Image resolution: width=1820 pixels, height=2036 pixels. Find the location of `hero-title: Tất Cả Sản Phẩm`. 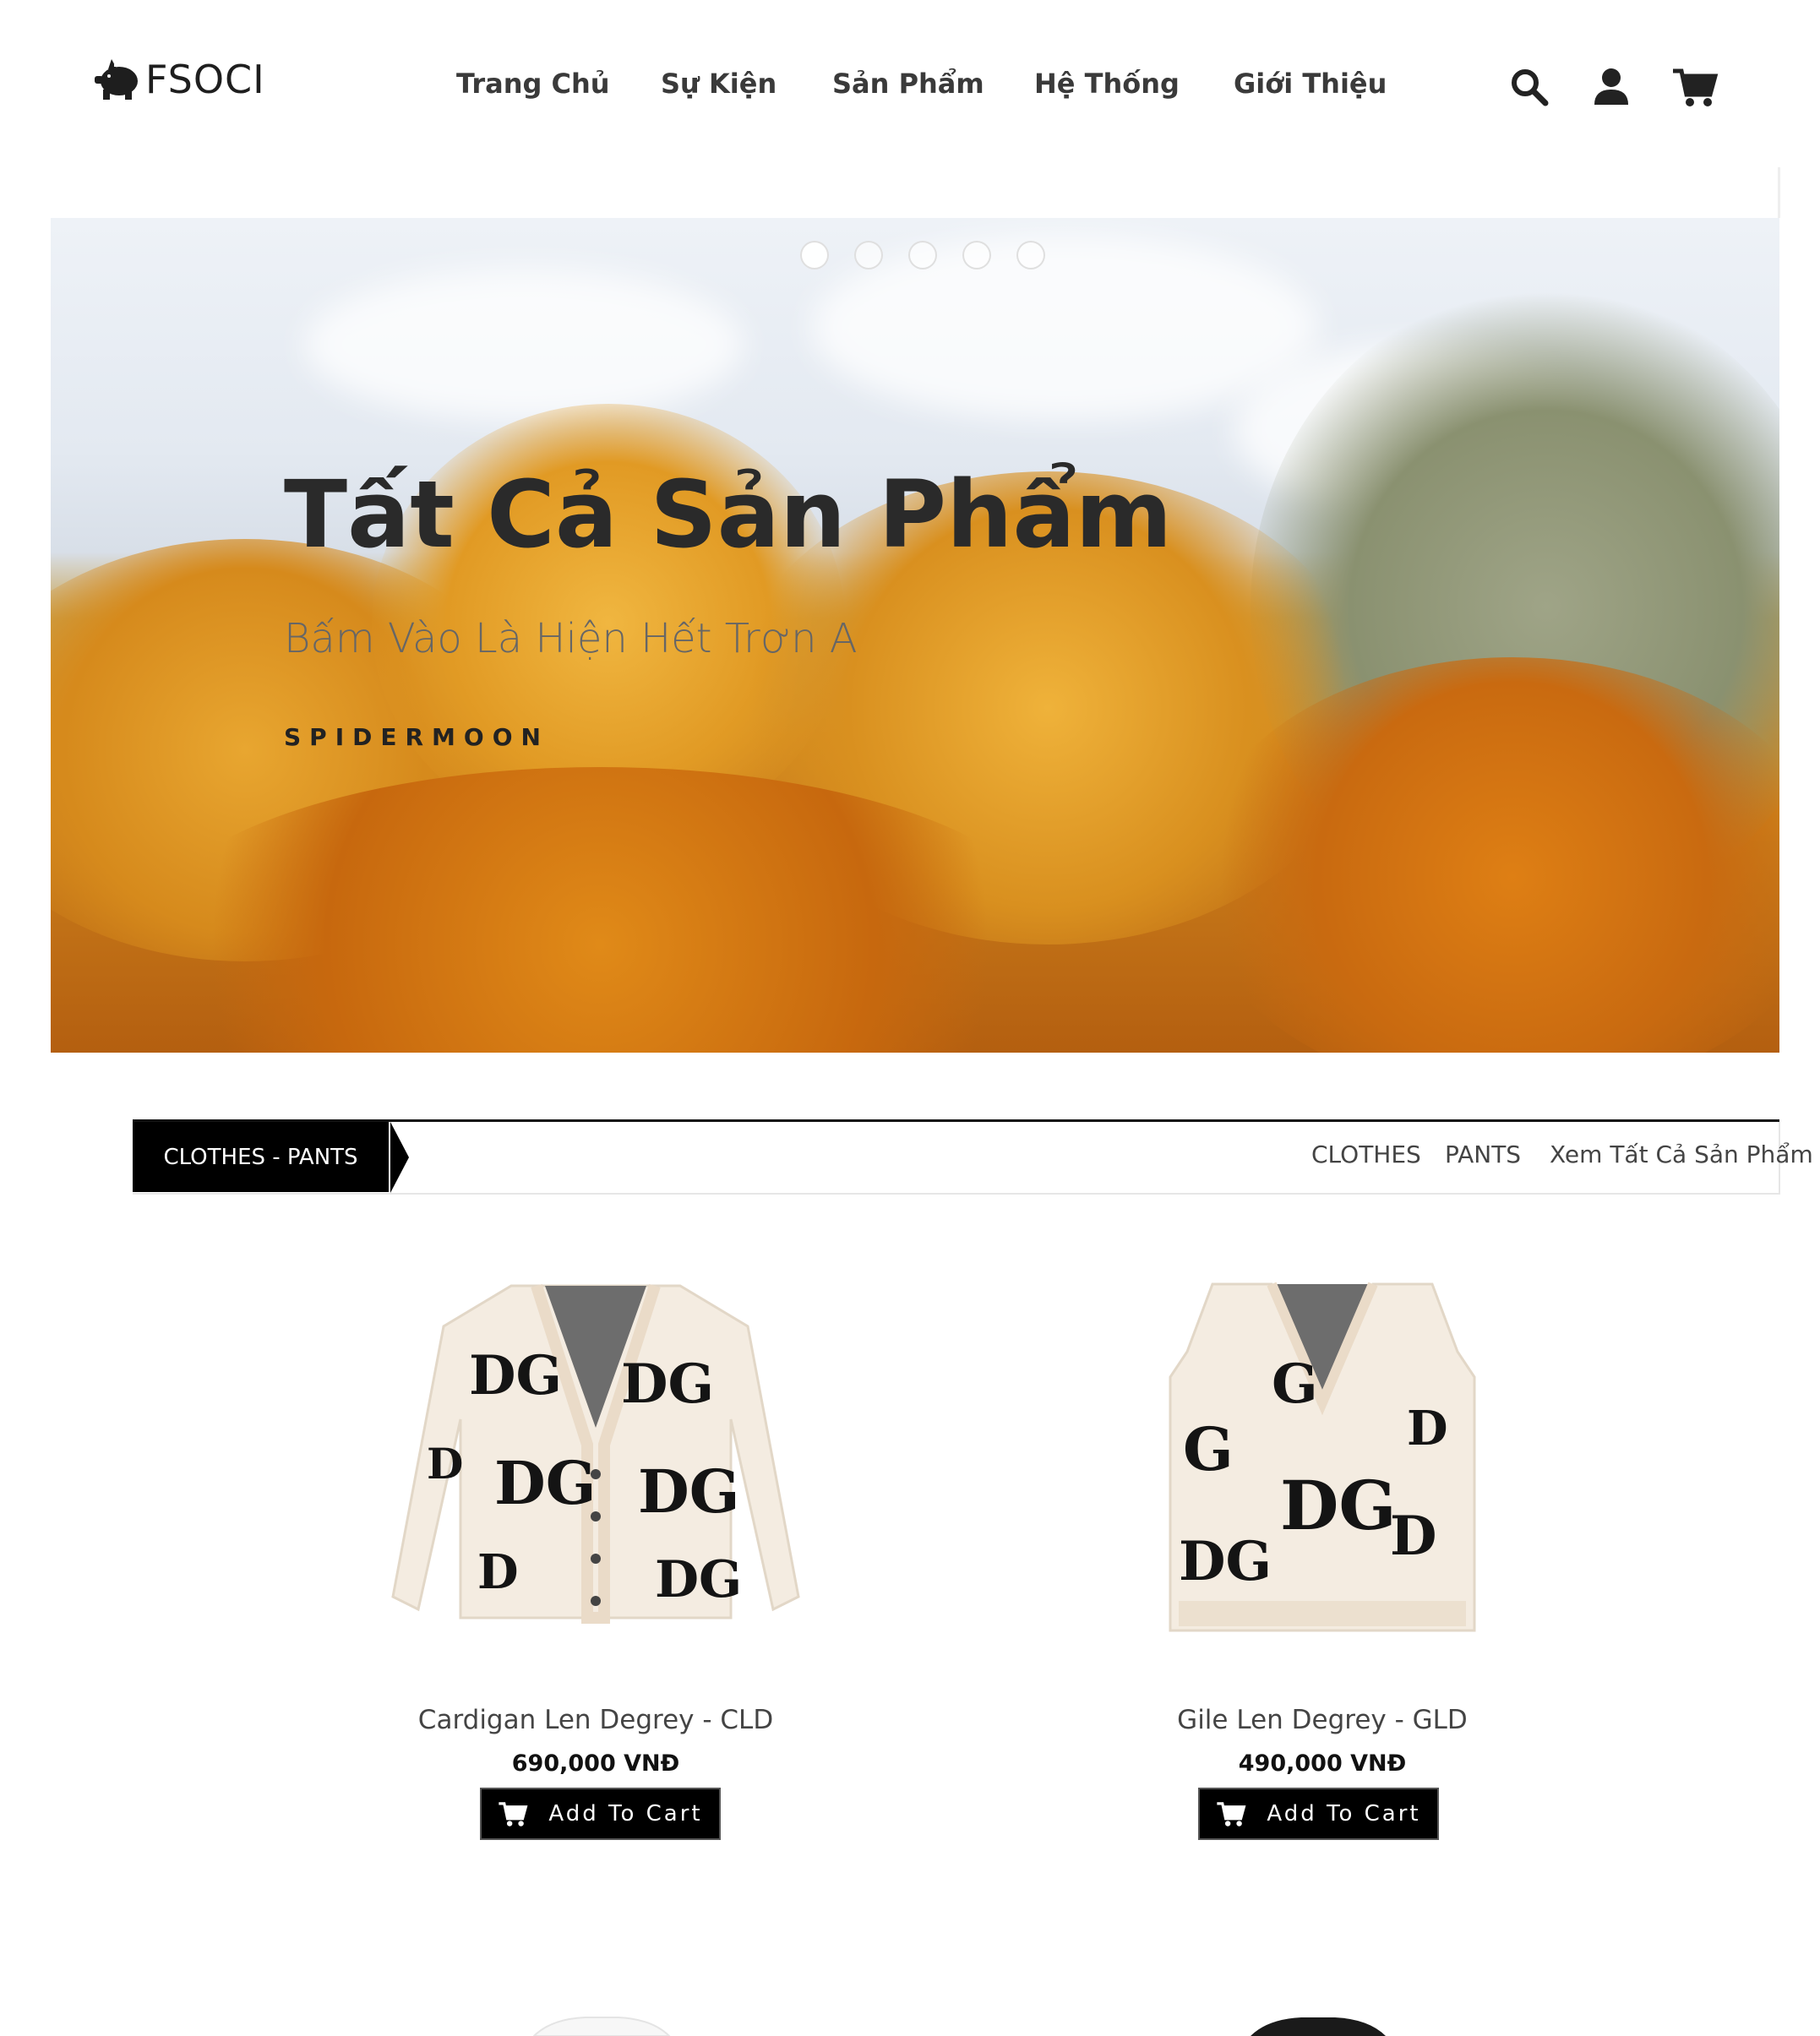

hero-title: Tất Cả Sản Phẩm is located at coordinates (729, 514).